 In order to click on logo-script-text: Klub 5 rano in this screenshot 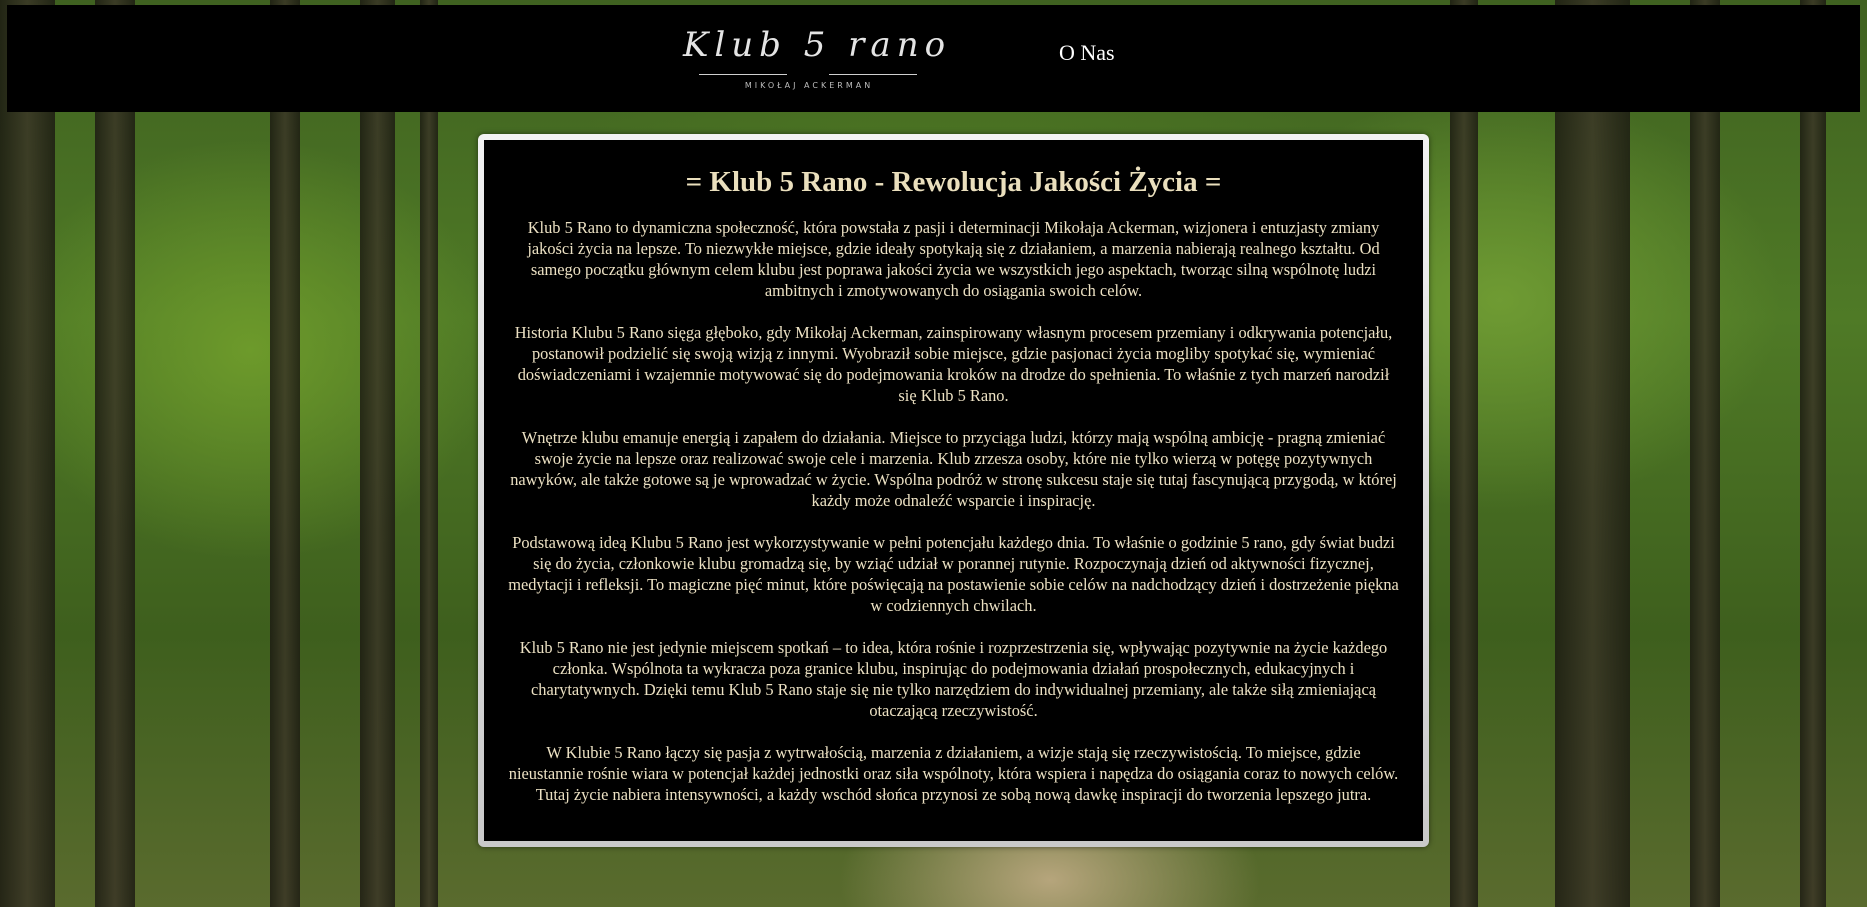, I will do `click(817, 45)`.